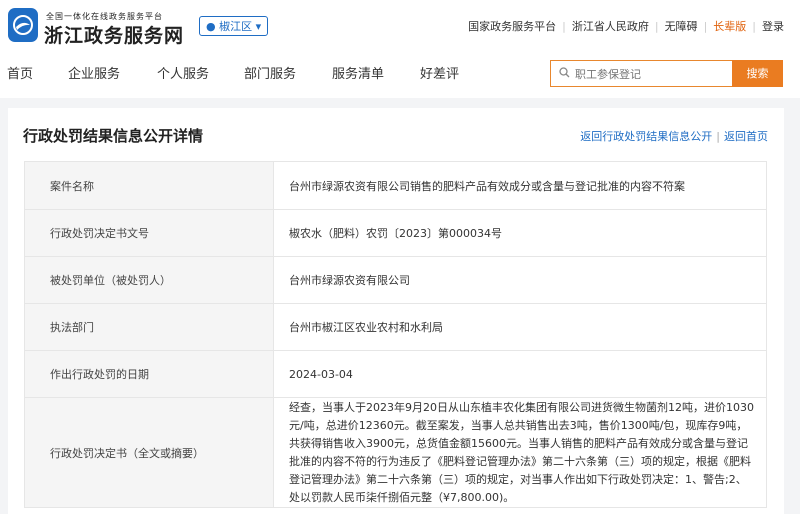 The image size is (800, 514). I want to click on table-row: 被处罚单位（被处罚人） 台州市绿源农资有限公司, so click(395, 280).